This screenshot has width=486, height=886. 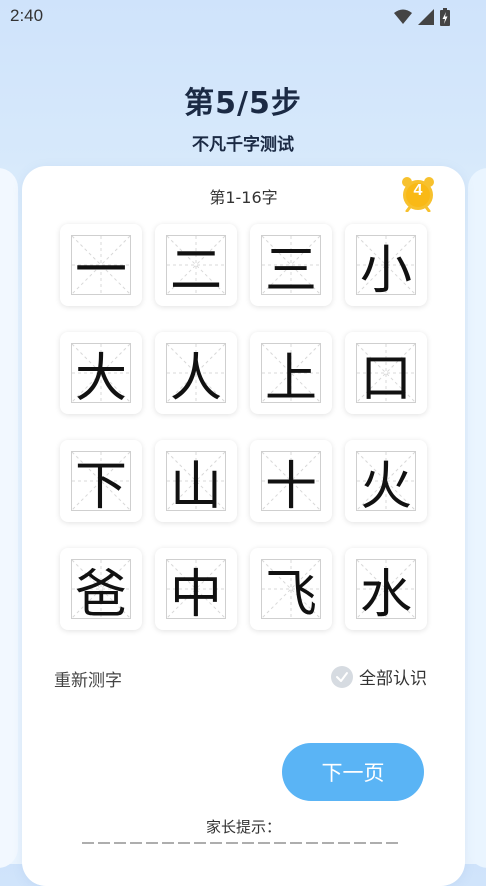 I want to click on character-cell: 水, so click(x=386, y=589).